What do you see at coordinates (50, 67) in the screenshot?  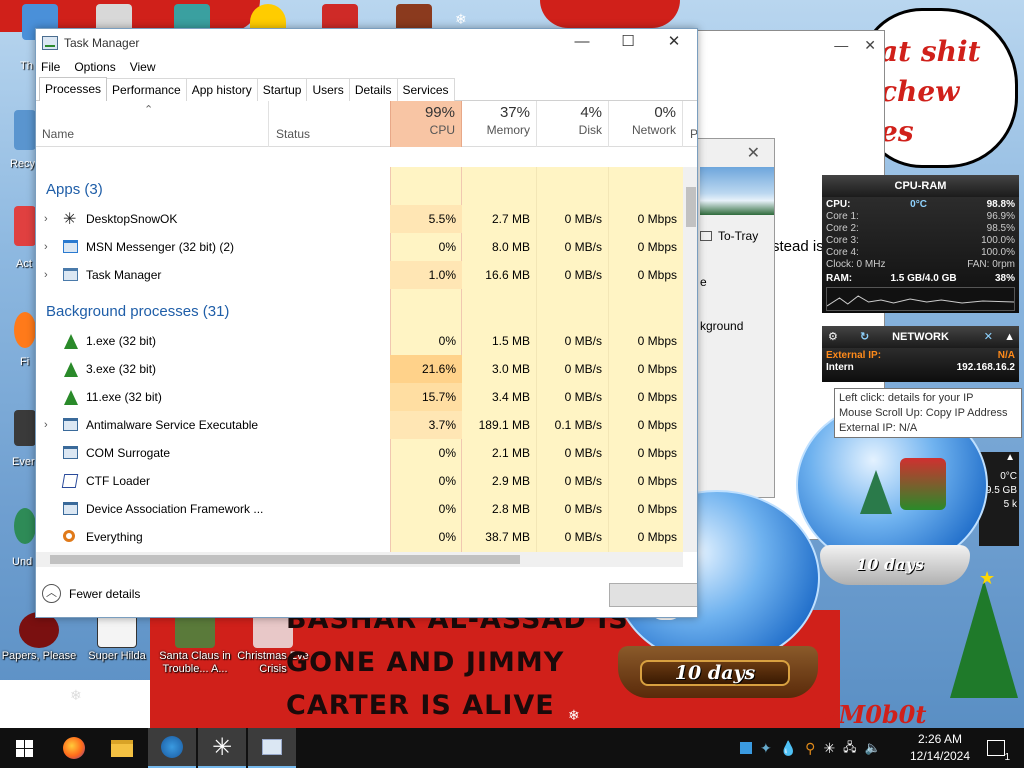 I see `menu-file: File` at bounding box center [50, 67].